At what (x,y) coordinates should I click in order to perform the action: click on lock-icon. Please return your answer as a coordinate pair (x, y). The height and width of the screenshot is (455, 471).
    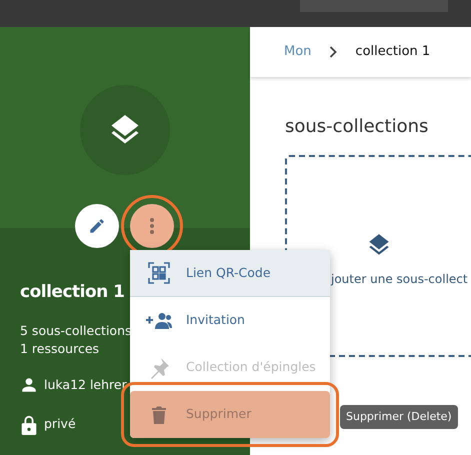
    Looking at the image, I should click on (29, 424).